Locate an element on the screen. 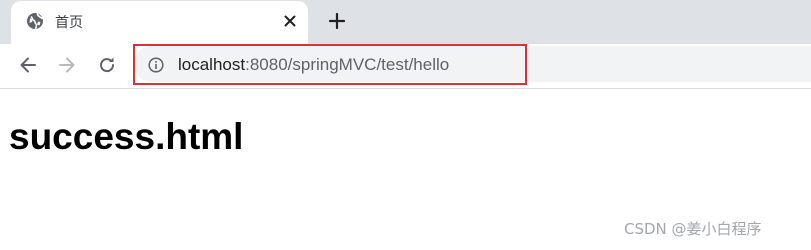 Image resolution: width=811 pixels, height=250 pixels. new-tab-plus-icon is located at coordinates (337, 21).